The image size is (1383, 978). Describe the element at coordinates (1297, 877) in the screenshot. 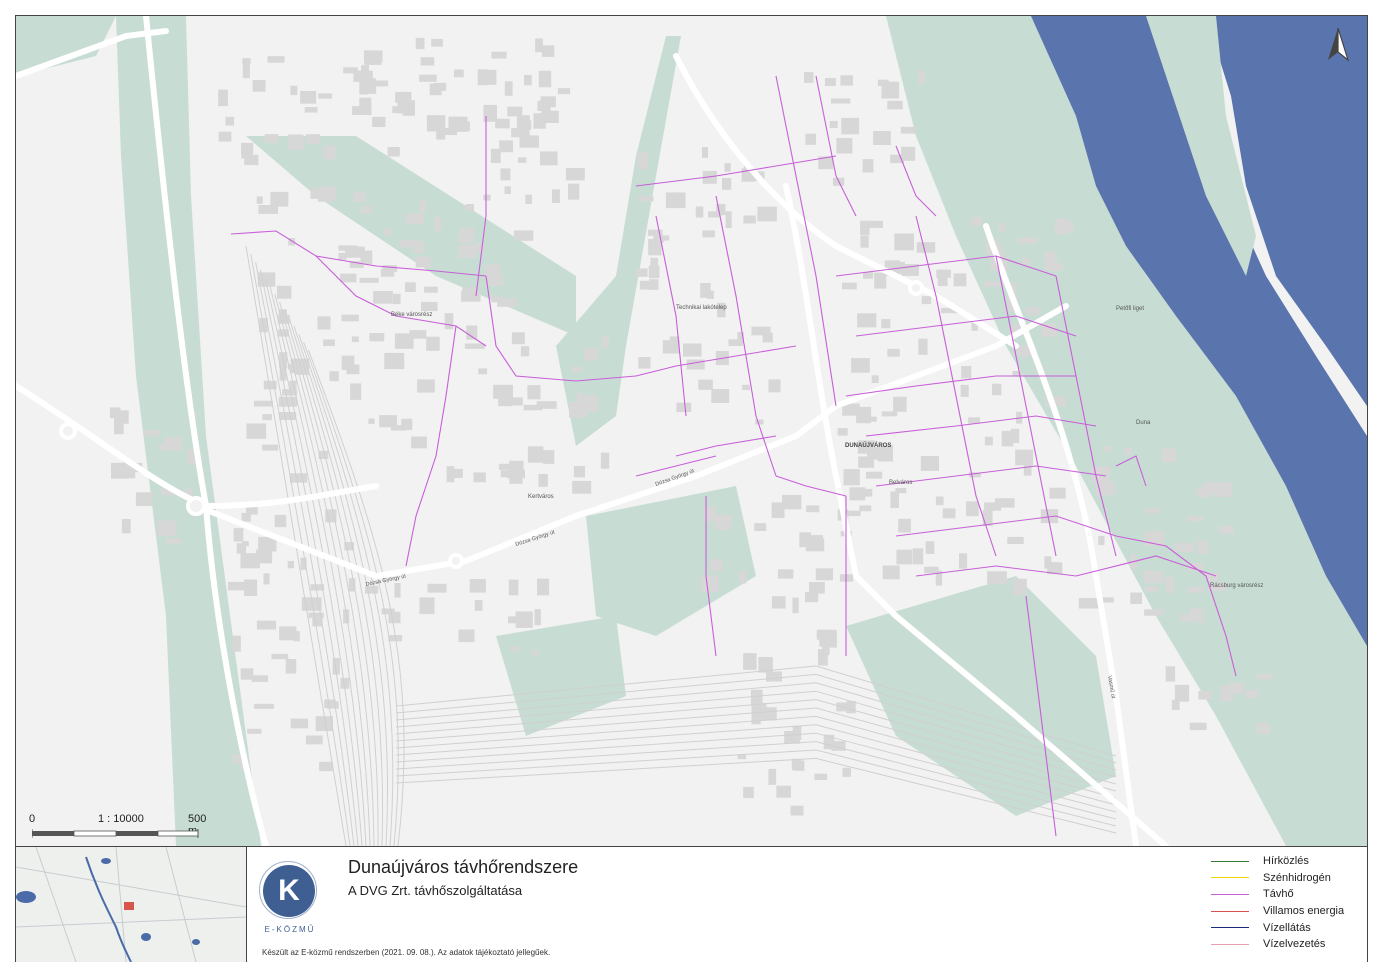

I see `legend-label: Szénhidrogén` at that location.